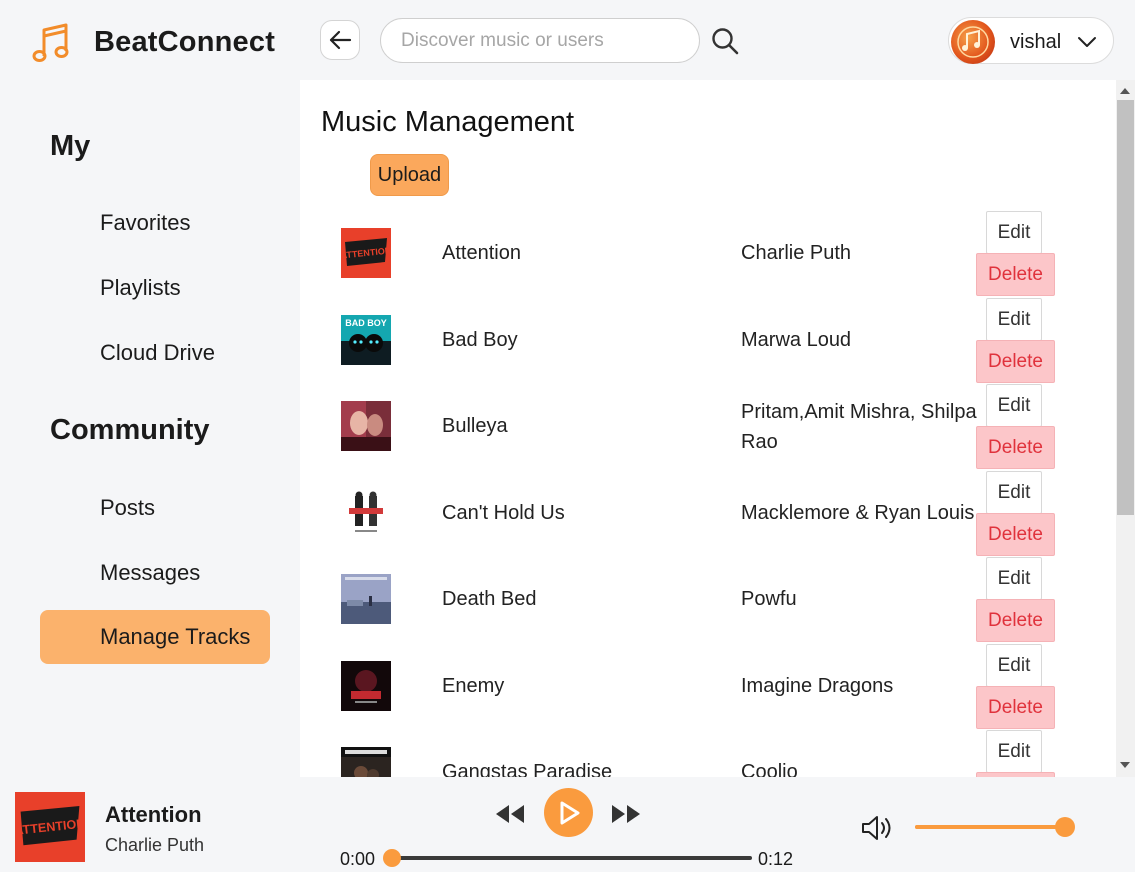 Image resolution: width=1135 pixels, height=872 pixels. What do you see at coordinates (366, 340) in the screenshot?
I see `bad-boy-cover: BAD BOY` at bounding box center [366, 340].